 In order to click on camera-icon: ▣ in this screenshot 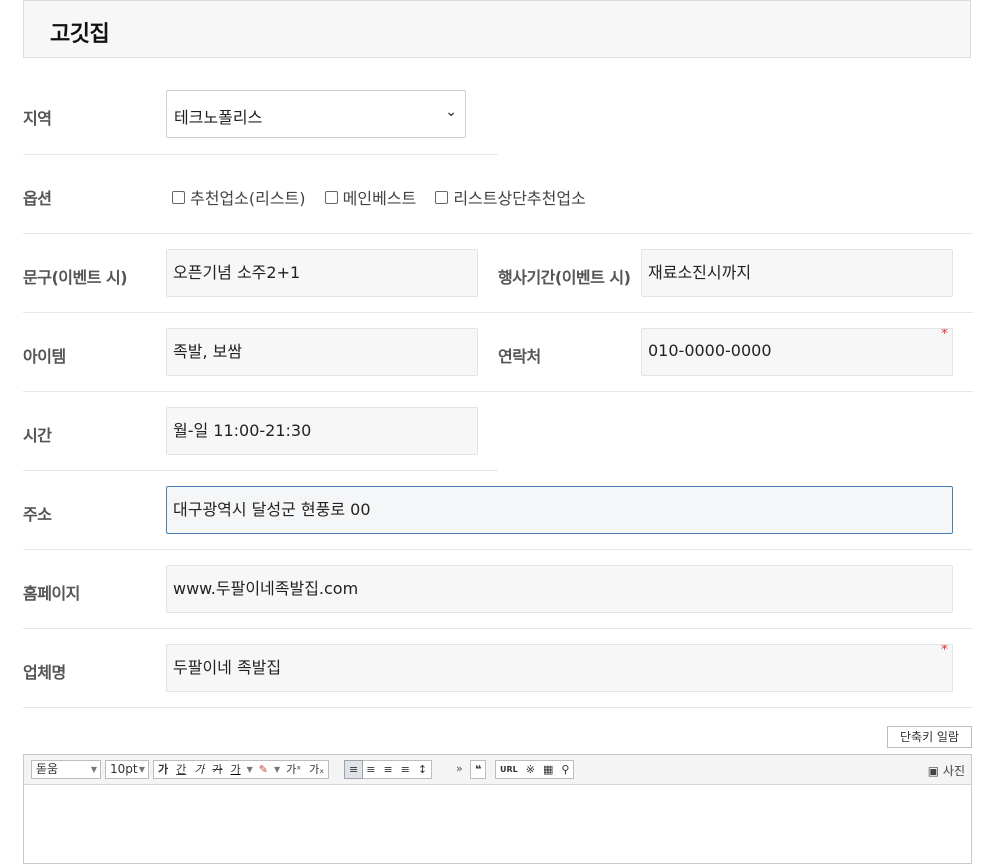, I will do `click(933, 771)`.